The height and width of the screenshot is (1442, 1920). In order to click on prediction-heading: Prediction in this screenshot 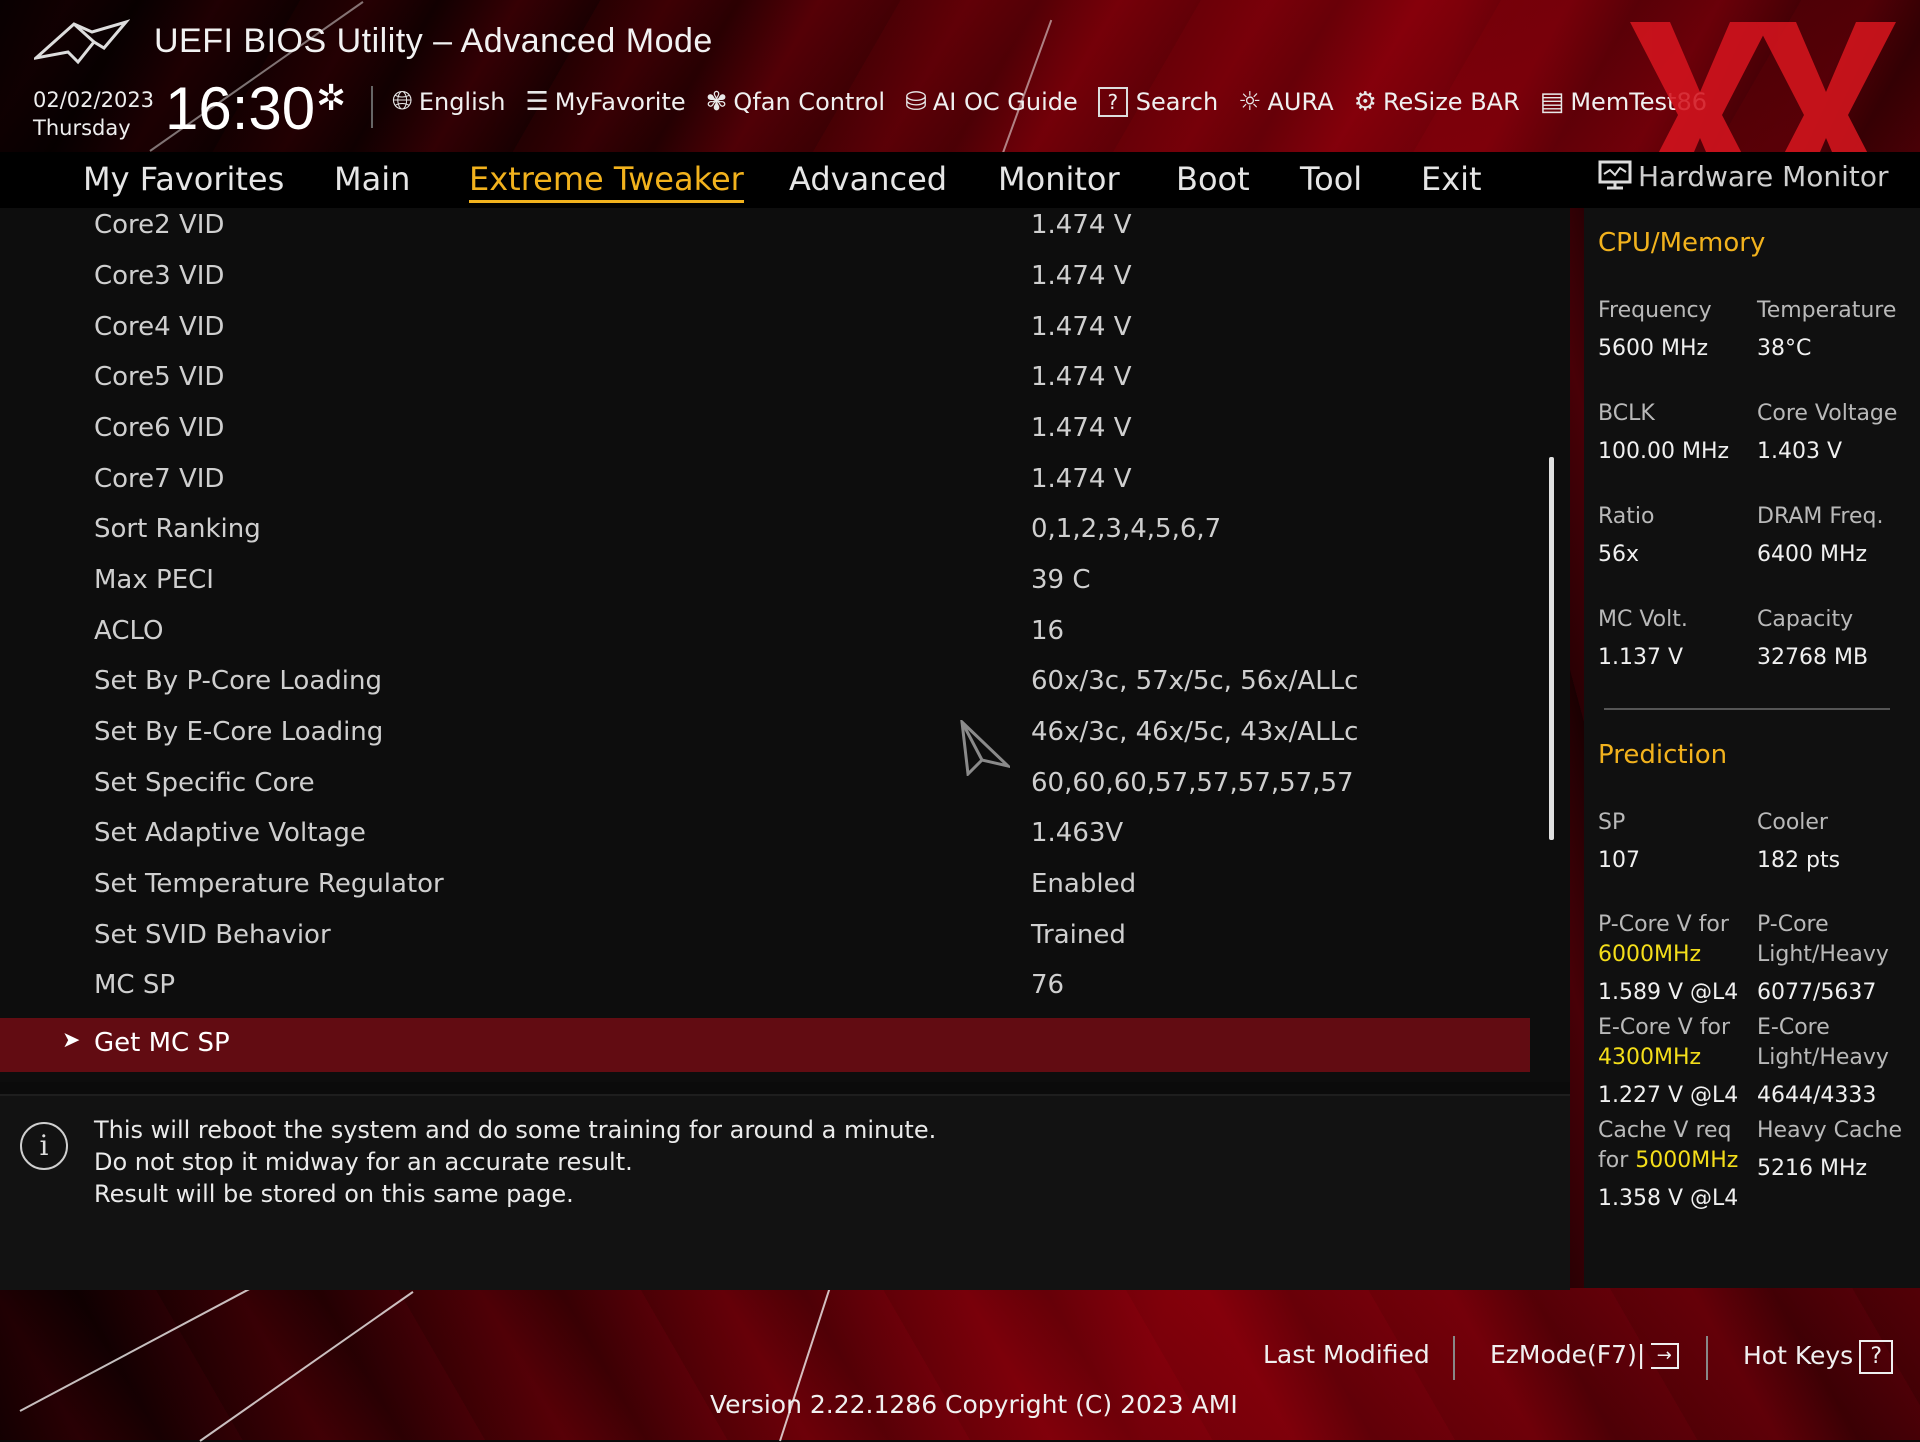, I will do `click(1663, 755)`.